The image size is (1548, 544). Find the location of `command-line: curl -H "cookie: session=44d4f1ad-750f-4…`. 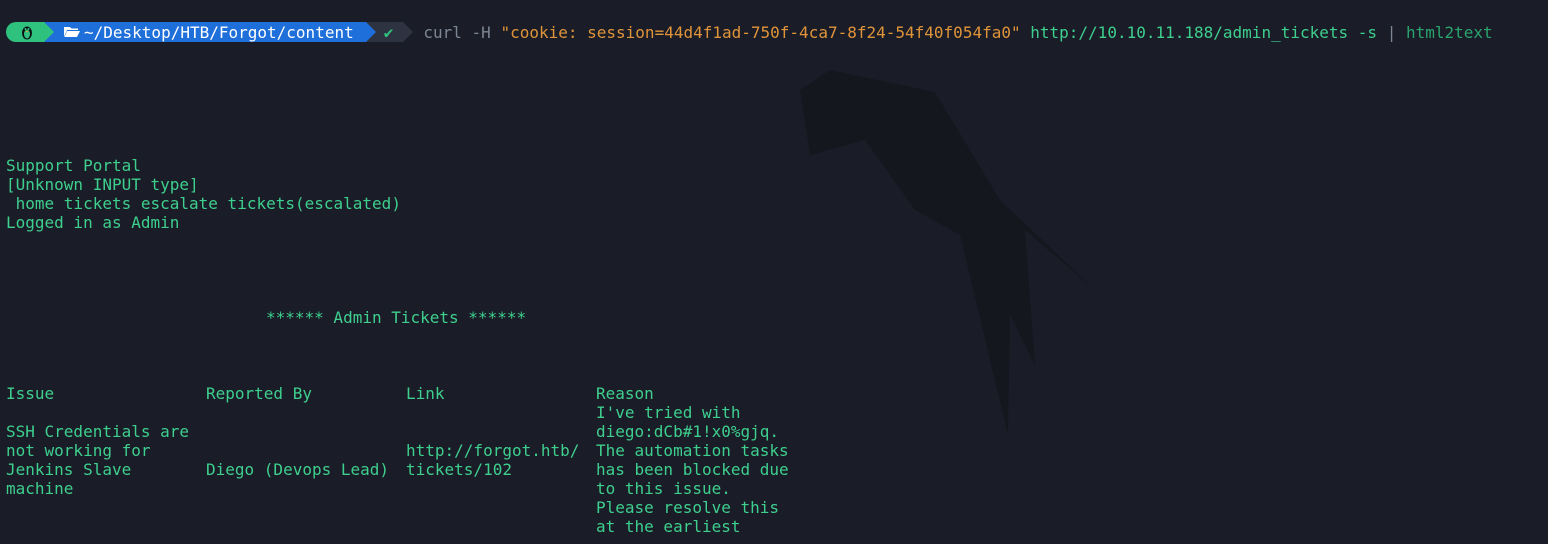

command-line: curl -H "cookie: session=44d4f1ad-750f-4… is located at coordinates (957, 32).